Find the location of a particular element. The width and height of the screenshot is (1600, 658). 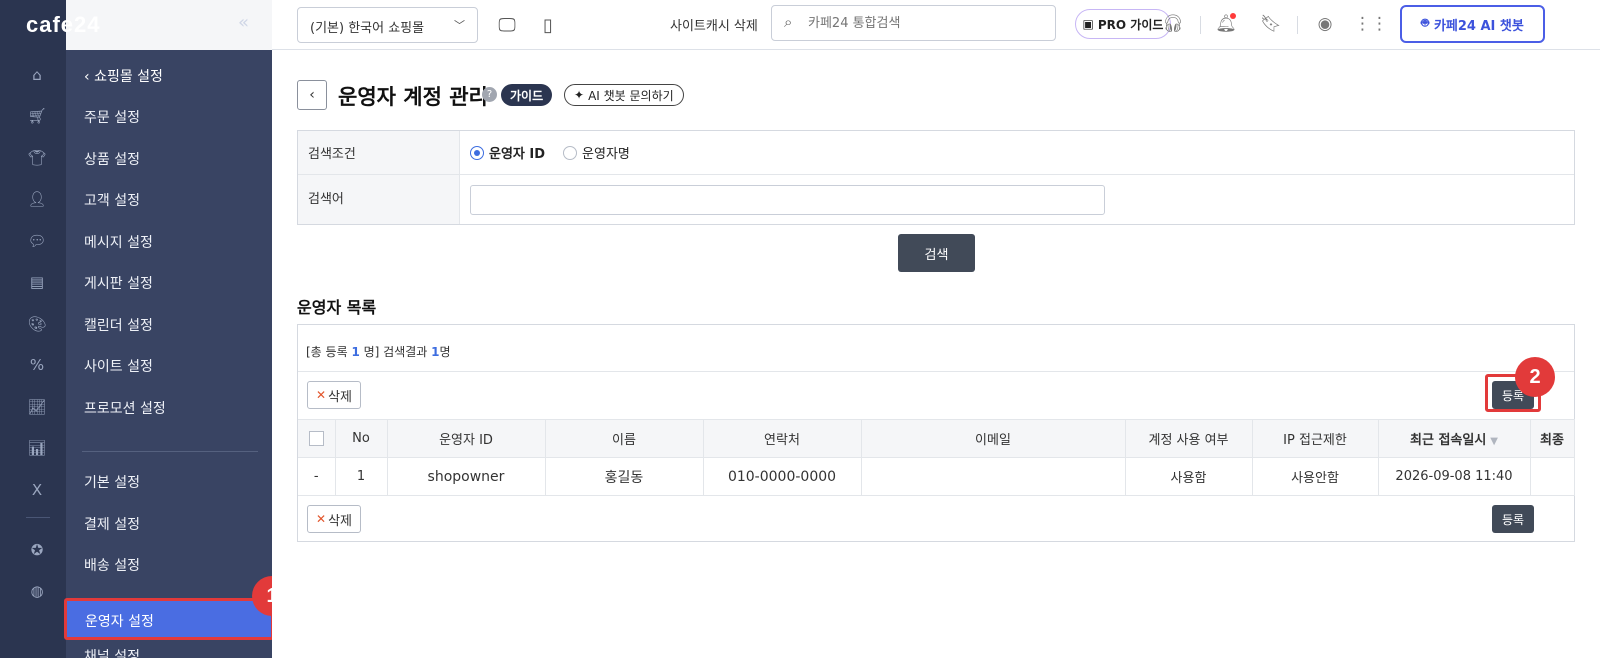

radio-operator-id: 운영자 ID is located at coordinates (507, 152).